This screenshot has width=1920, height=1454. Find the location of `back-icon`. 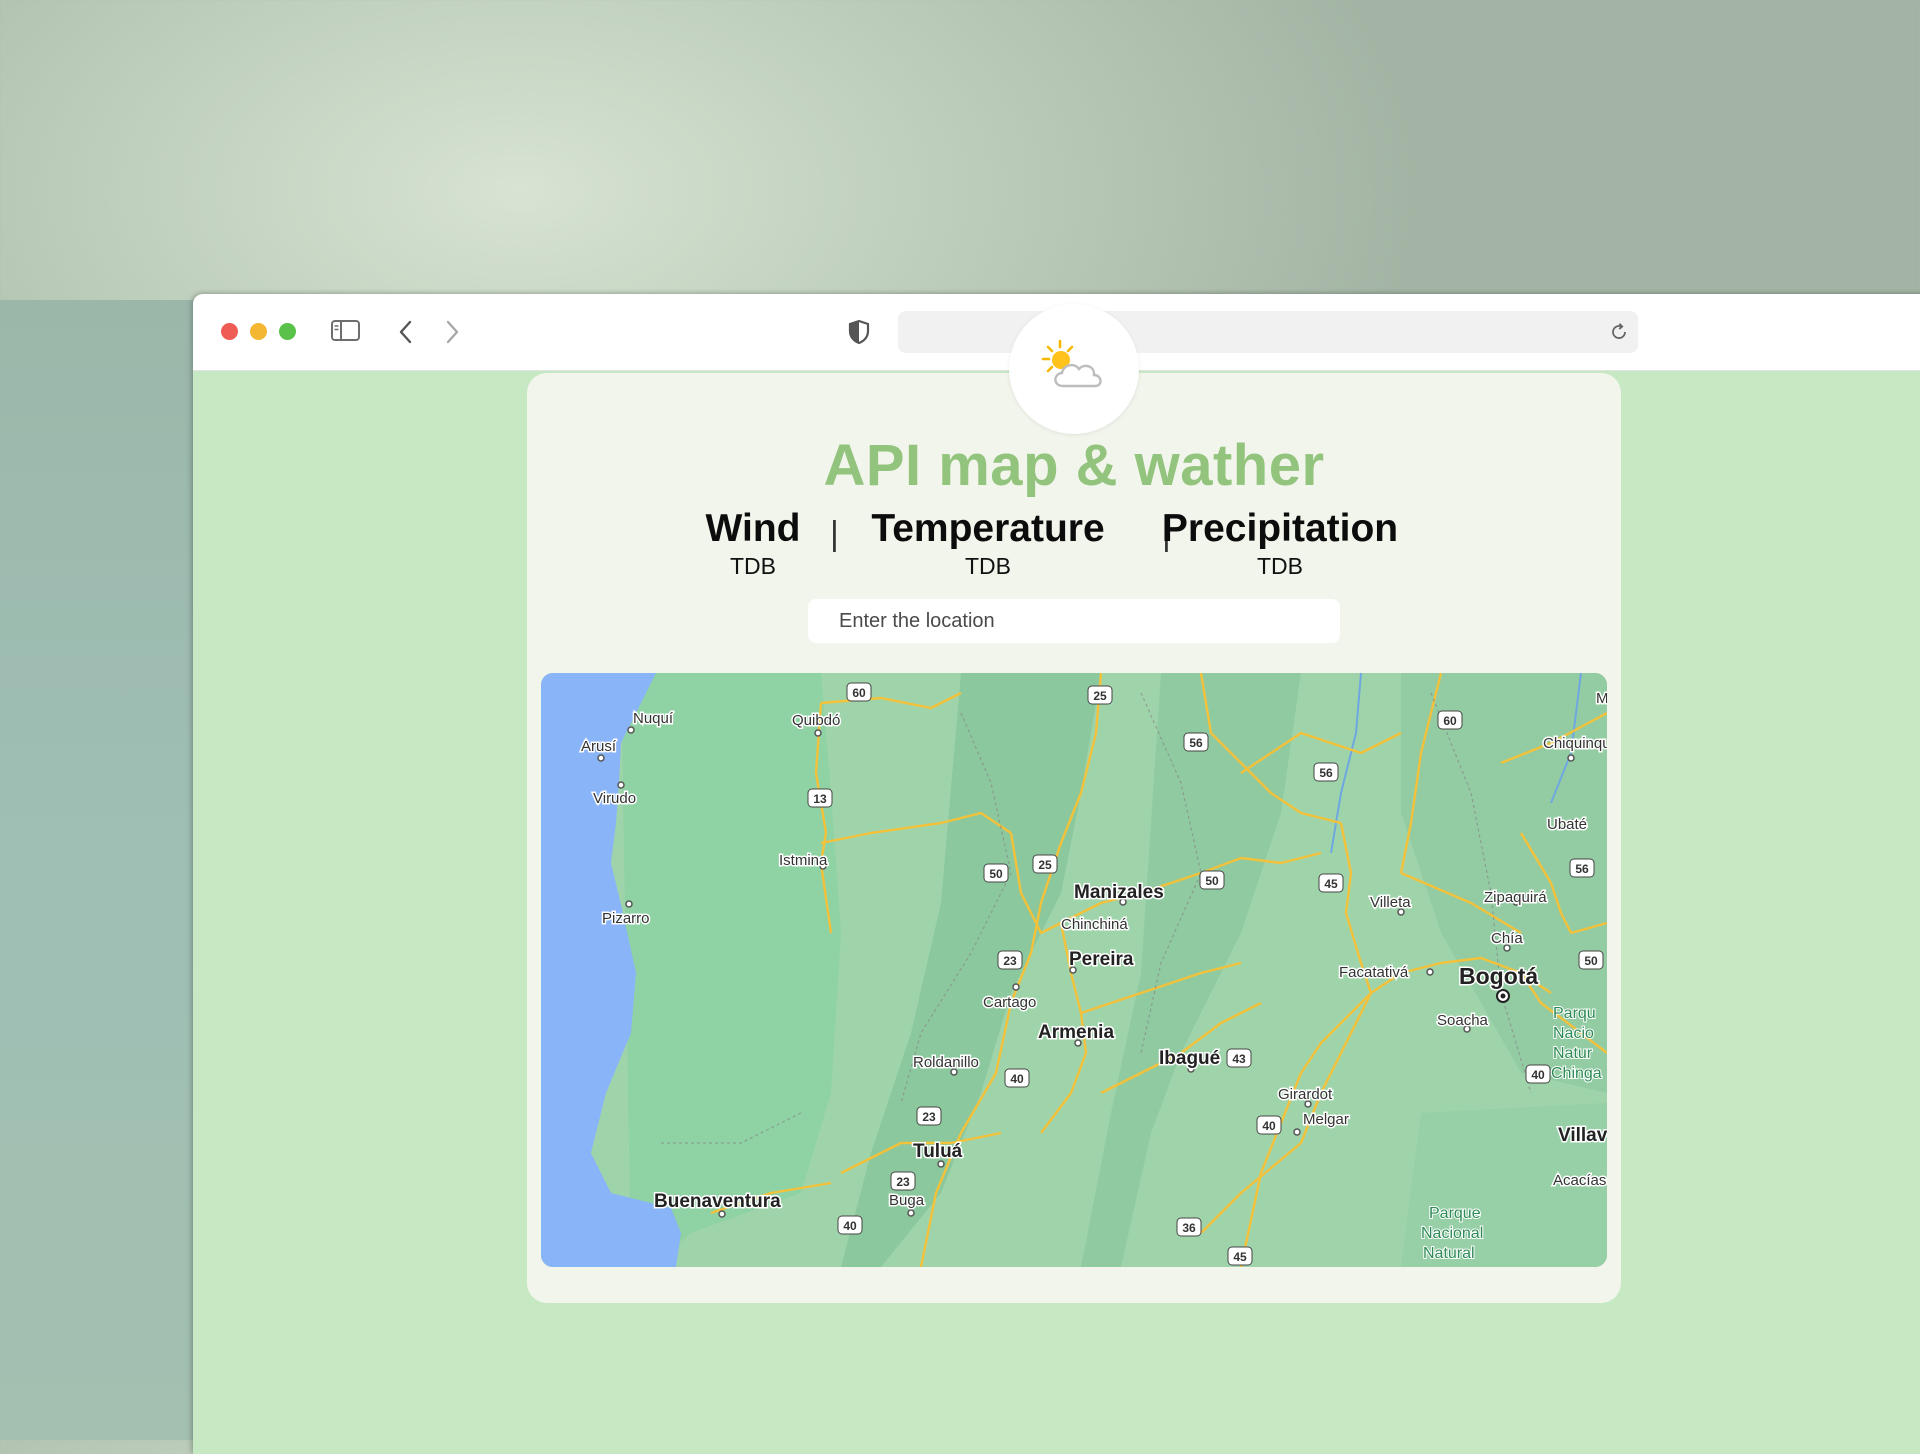

back-icon is located at coordinates (406, 334).